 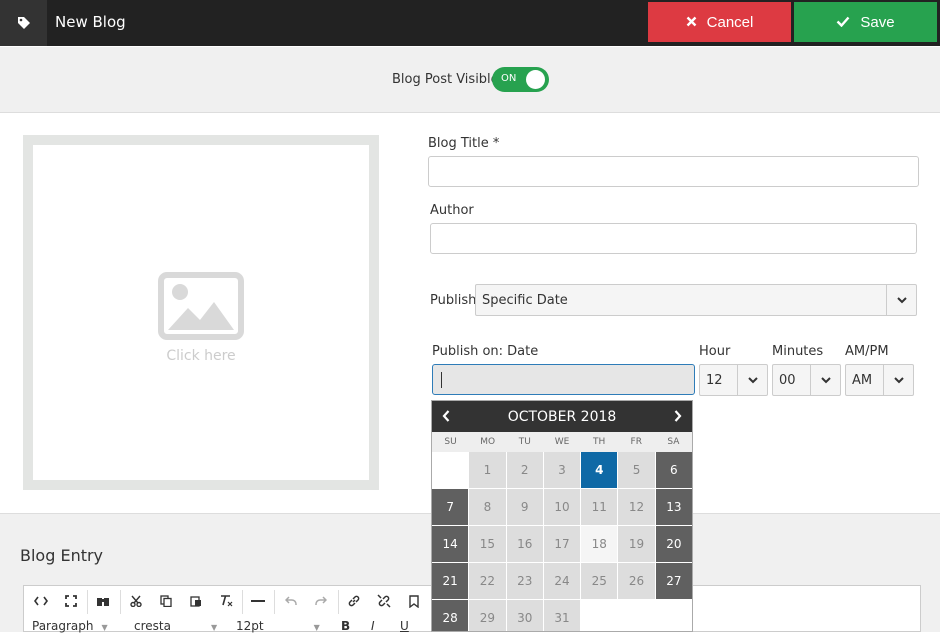 What do you see at coordinates (196, 601) in the screenshot?
I see `paste-icon` at bounding box center [196, 601].